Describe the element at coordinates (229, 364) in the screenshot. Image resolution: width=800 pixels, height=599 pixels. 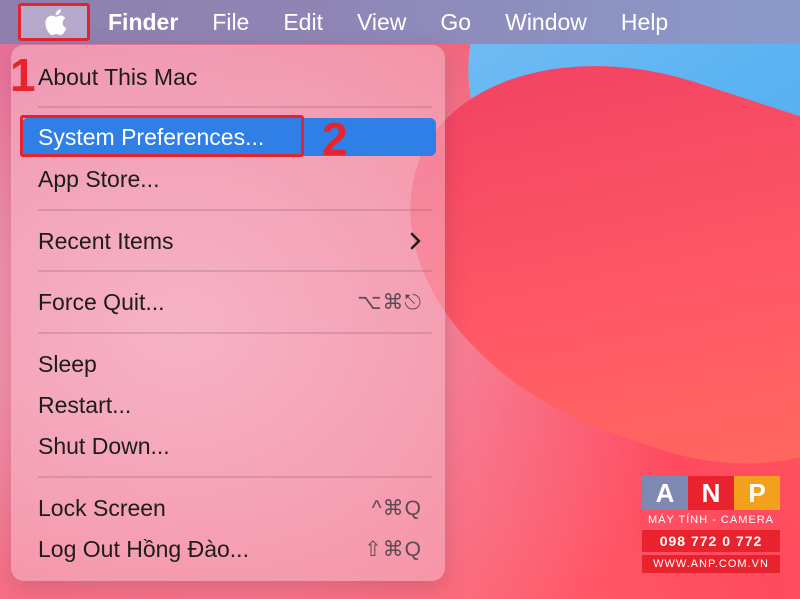
I see `menu-item-sleep: Sleep` at that location.